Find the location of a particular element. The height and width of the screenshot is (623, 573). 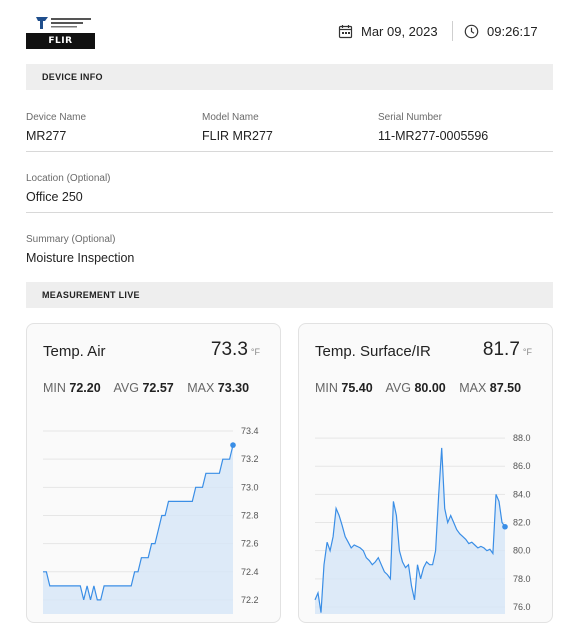

device-name-label: Device Name is located at coordinates (56, 117).